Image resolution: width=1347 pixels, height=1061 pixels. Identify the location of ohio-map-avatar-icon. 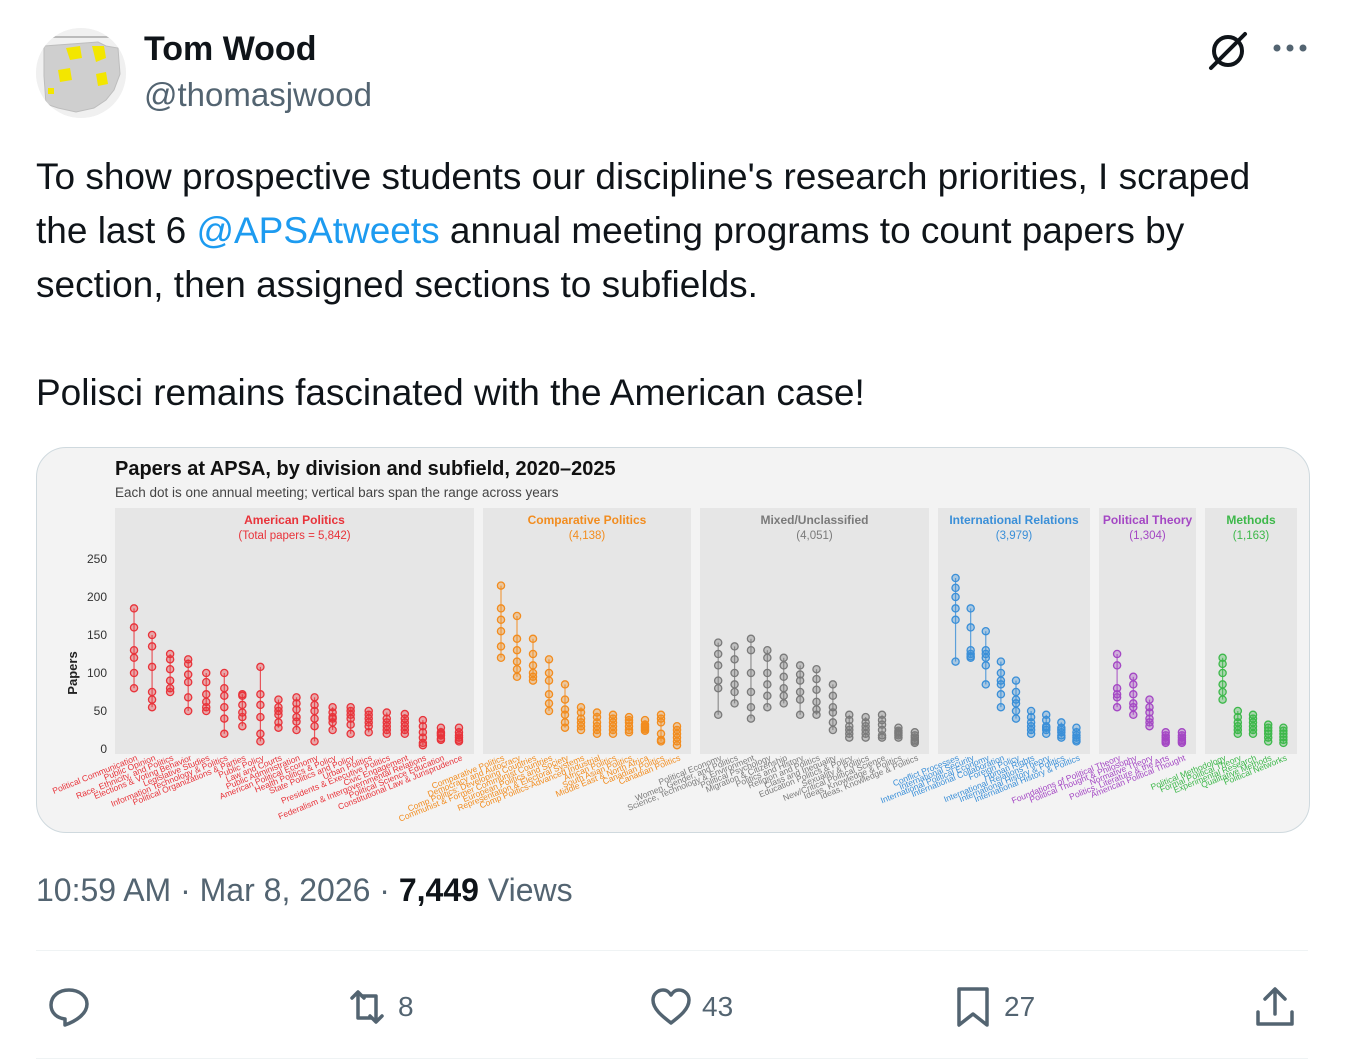
(81, 73).